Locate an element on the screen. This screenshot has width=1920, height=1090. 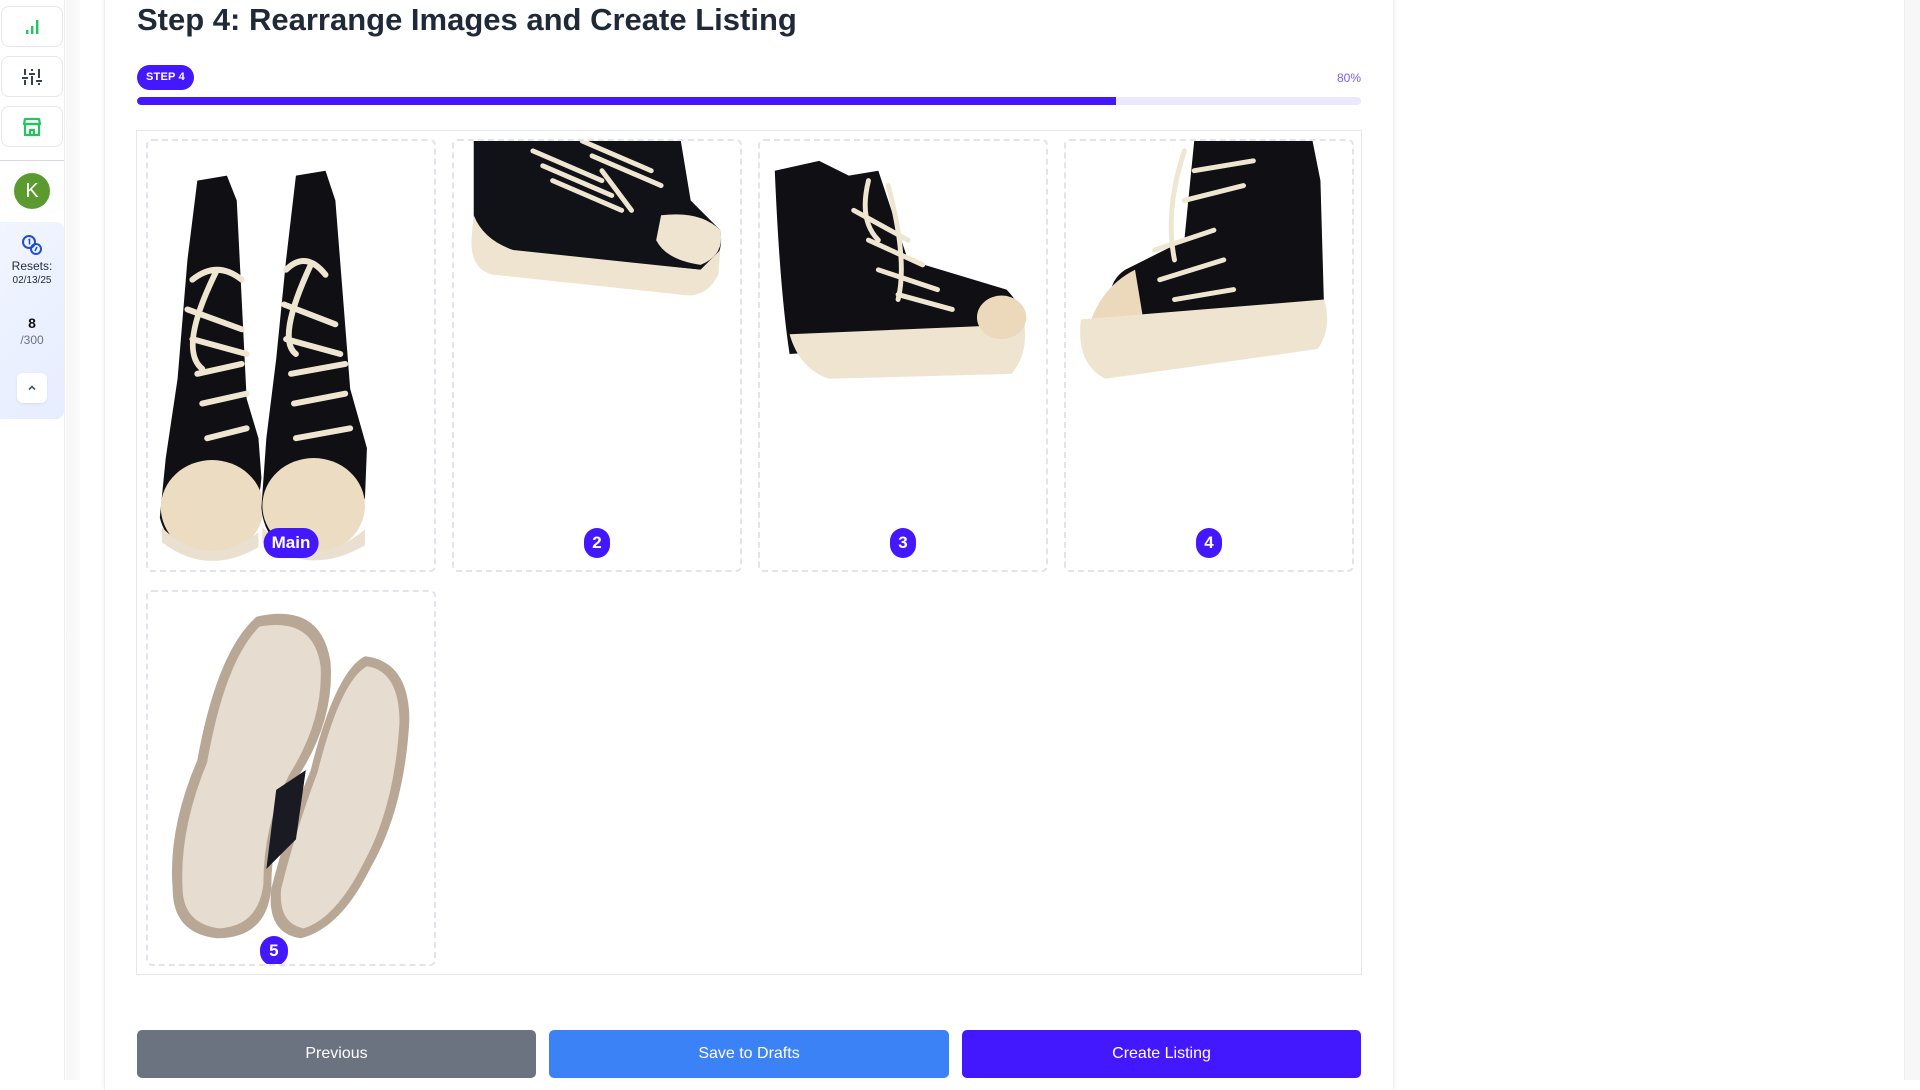
progress-bar is located at coordinates (749, 101).